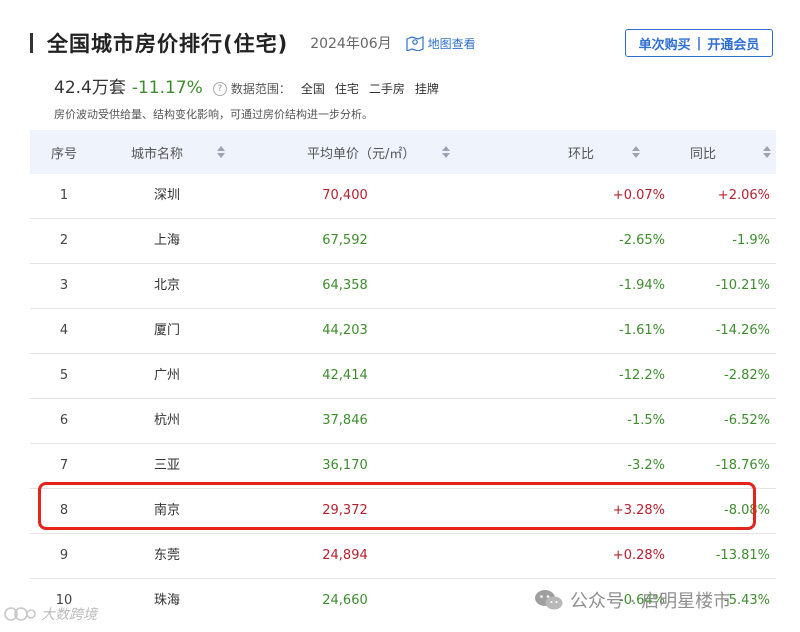  What do you see at coordinates (743, 195) in the screenshot?
I see `cell-yoy: +2.06%` at bounding box center [743, 195].